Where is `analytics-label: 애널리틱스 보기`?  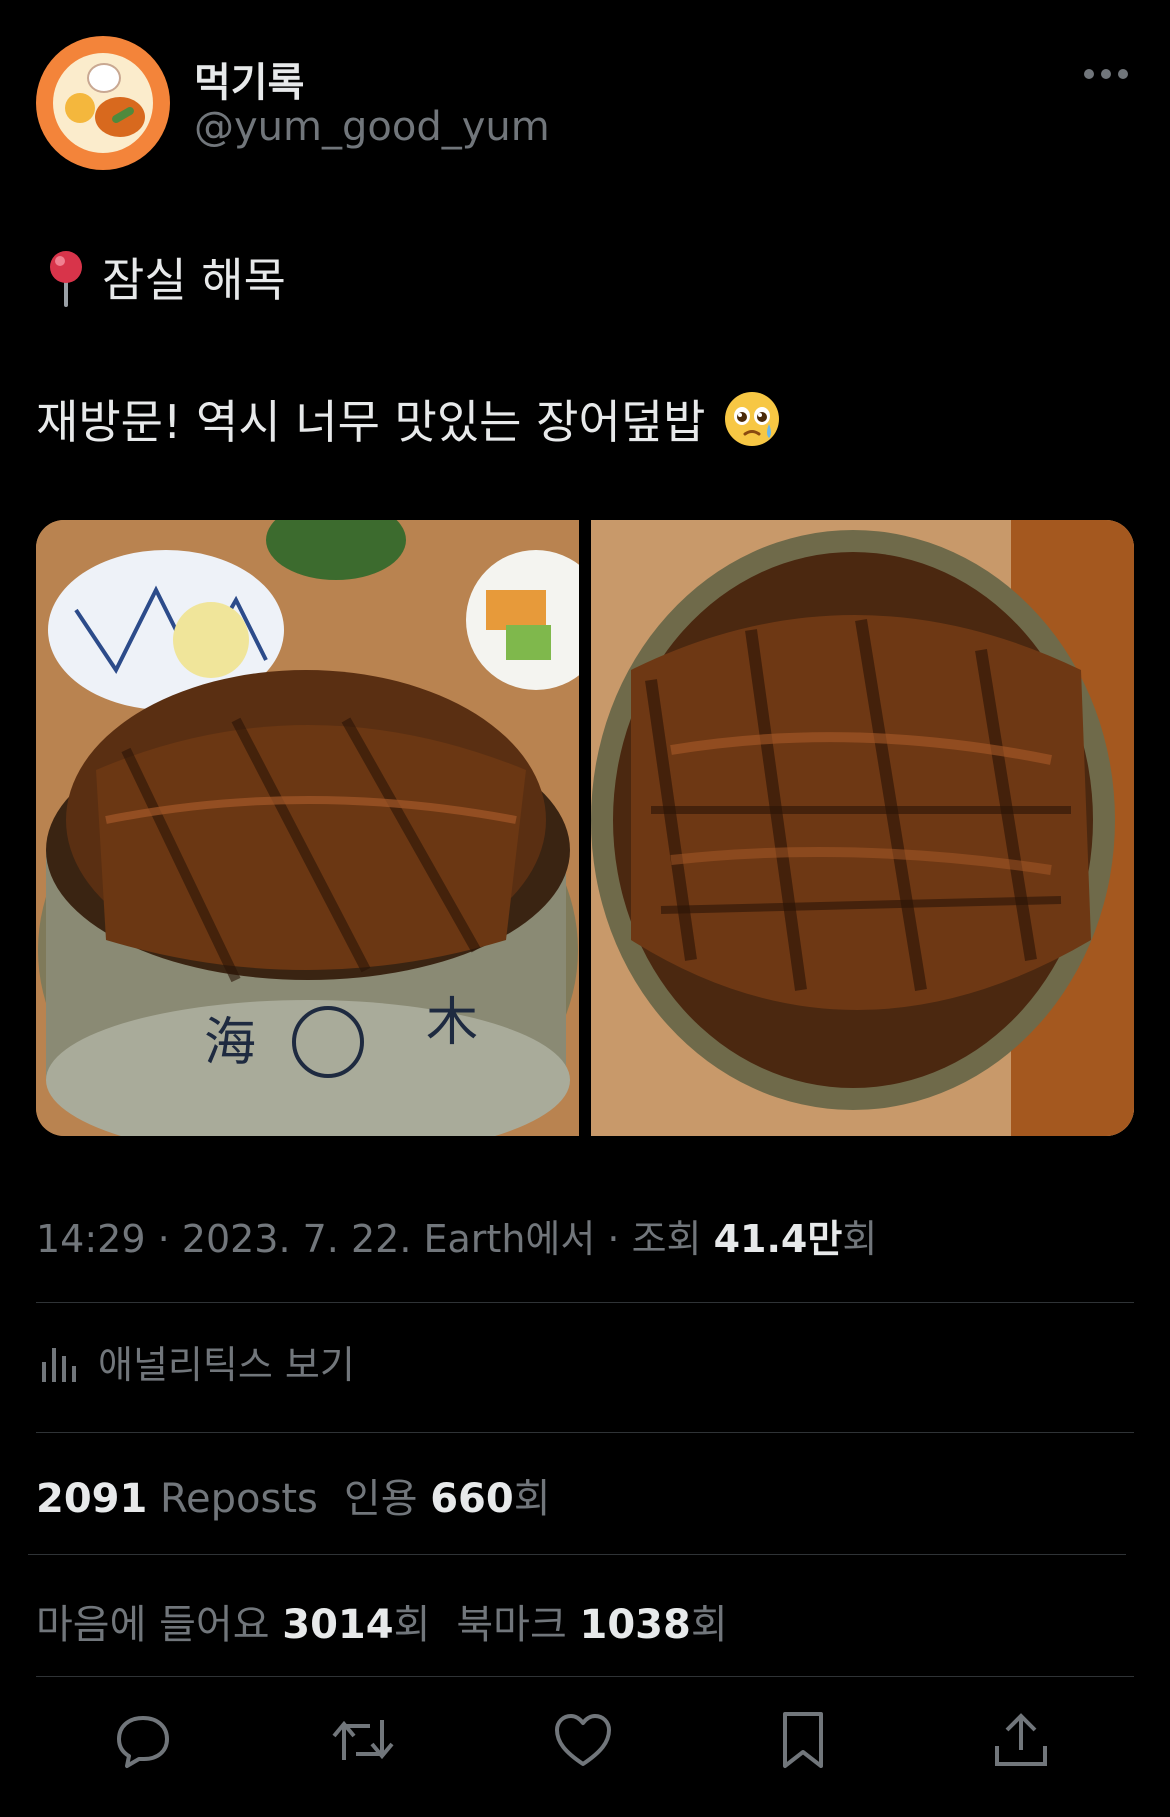
analytics-label: 애널리틱스 보기 is located at coordinates (226, 1365).